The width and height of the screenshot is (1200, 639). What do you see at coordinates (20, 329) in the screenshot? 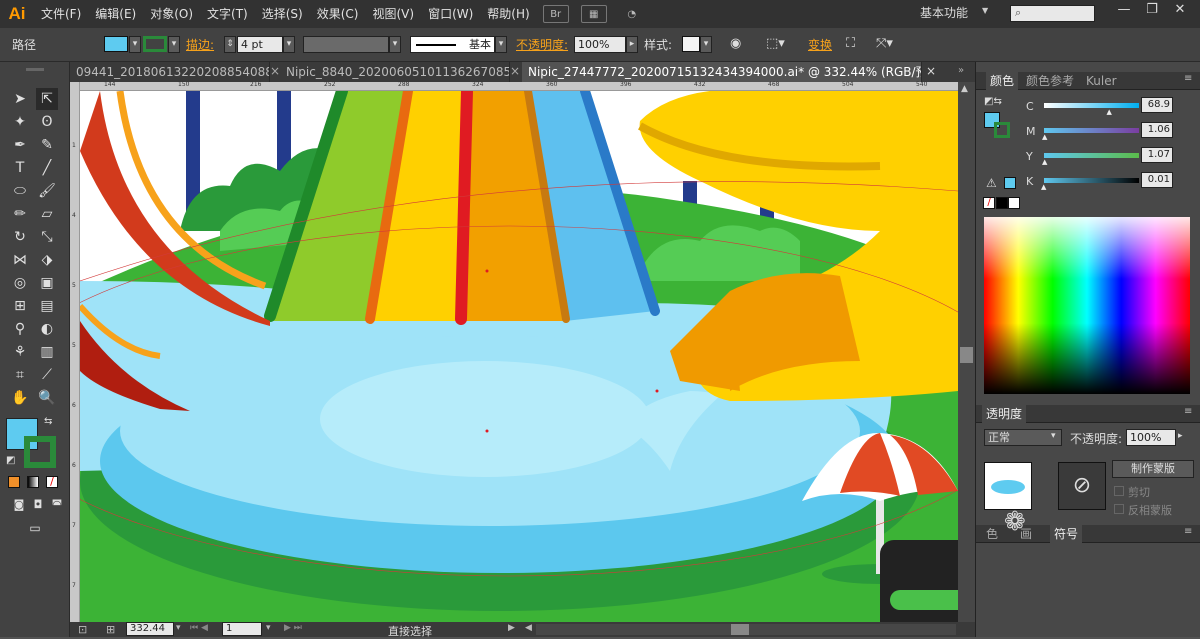
I see `eyedropper-tool-icon: ⚲` at bounding box center [20, 329].